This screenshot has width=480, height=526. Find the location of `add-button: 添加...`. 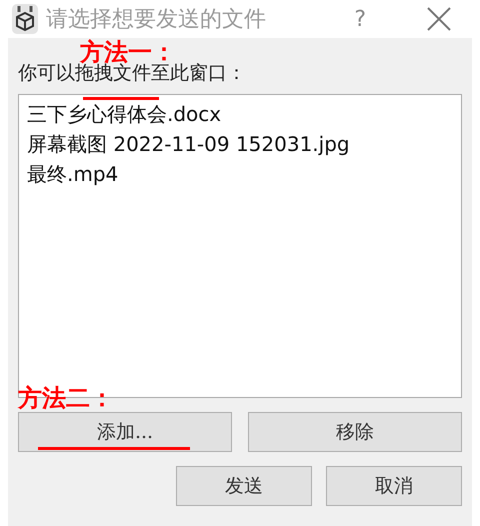

add-button: 添加... is located at coordinates (125, 432).